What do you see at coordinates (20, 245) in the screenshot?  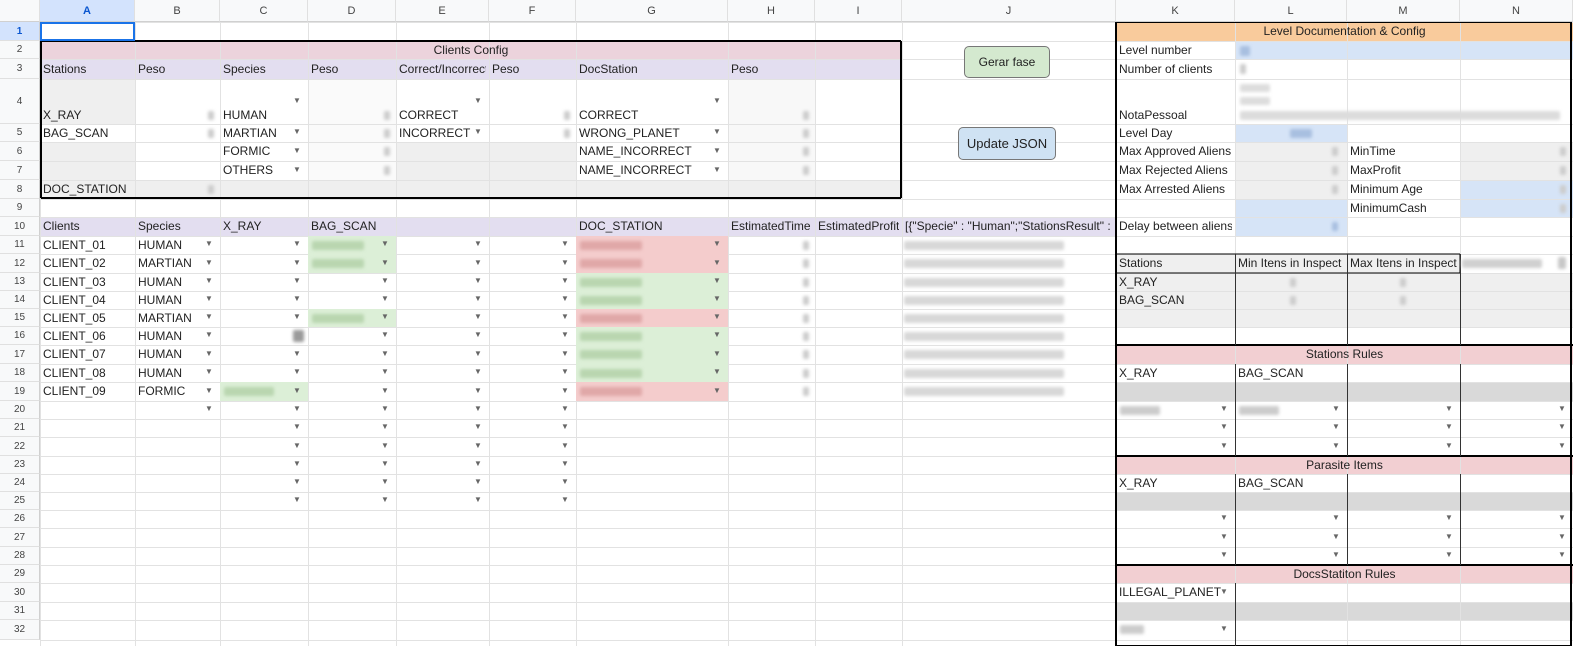 I see `row-header-11: 11` at bounding box center [20, 245].